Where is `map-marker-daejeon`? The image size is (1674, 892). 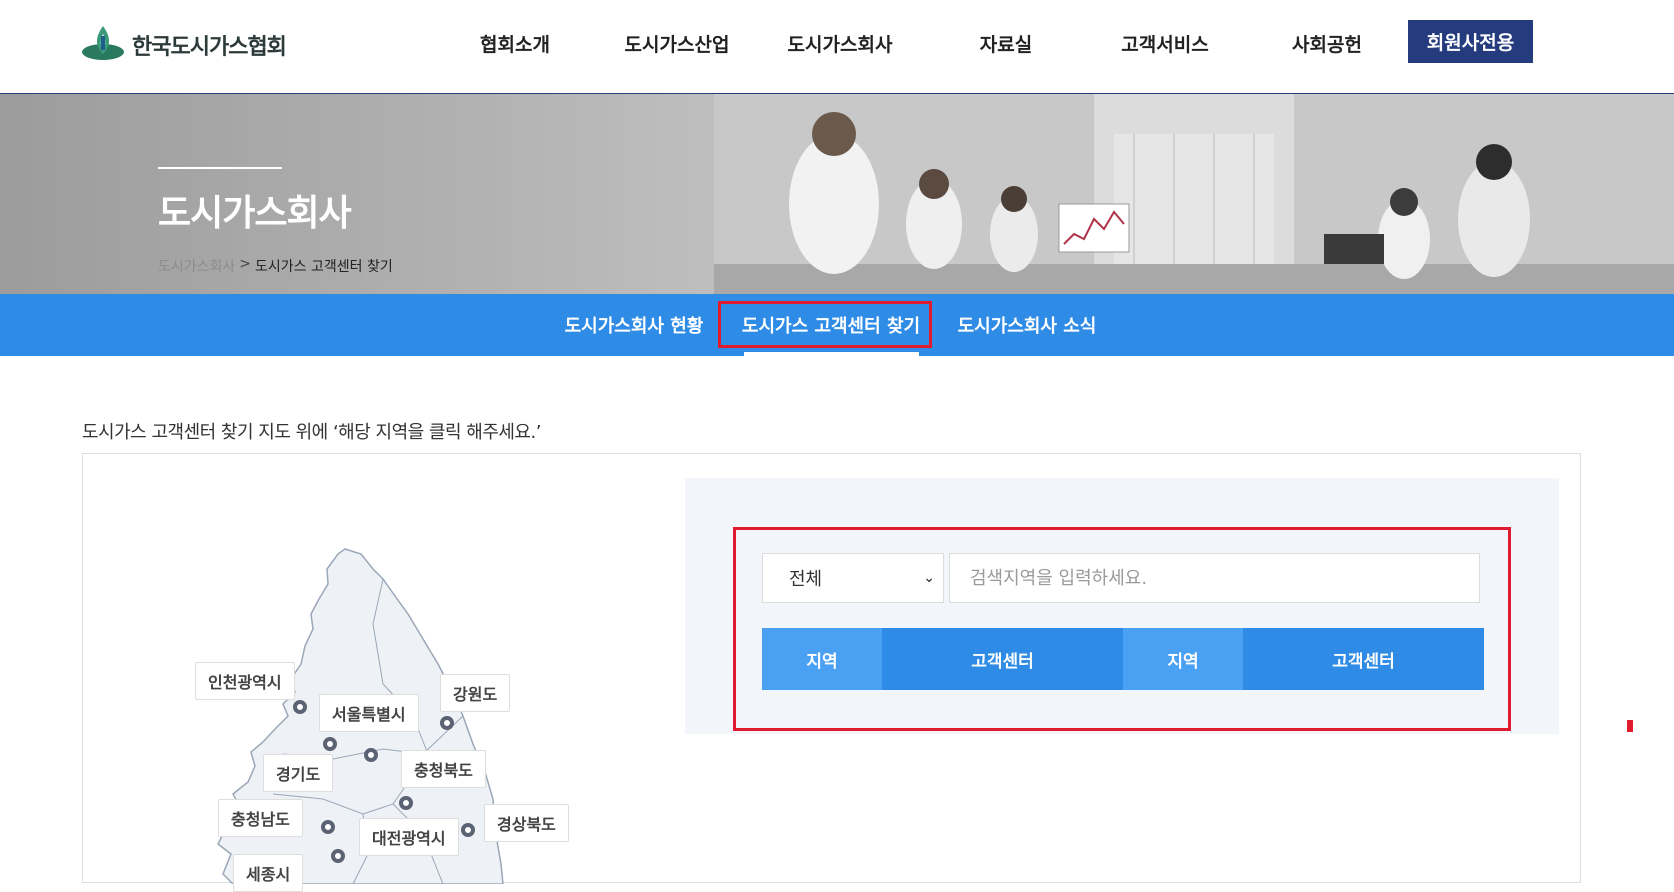
map-marker-daejeon is located at coordinates (338, 856).